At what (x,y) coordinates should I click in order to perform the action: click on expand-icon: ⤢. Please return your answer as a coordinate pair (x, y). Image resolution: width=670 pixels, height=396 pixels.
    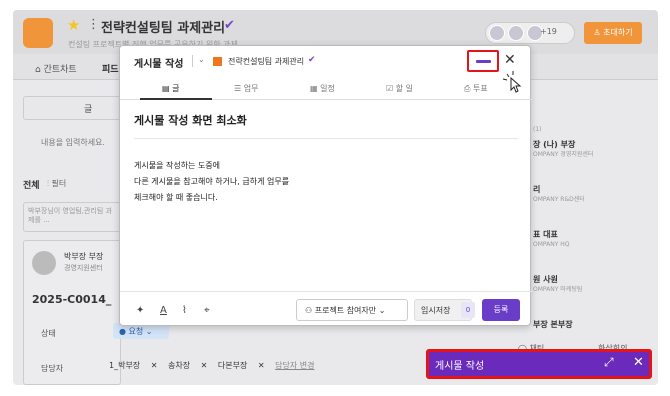
    Looking at the image, I should click on (609, 362).